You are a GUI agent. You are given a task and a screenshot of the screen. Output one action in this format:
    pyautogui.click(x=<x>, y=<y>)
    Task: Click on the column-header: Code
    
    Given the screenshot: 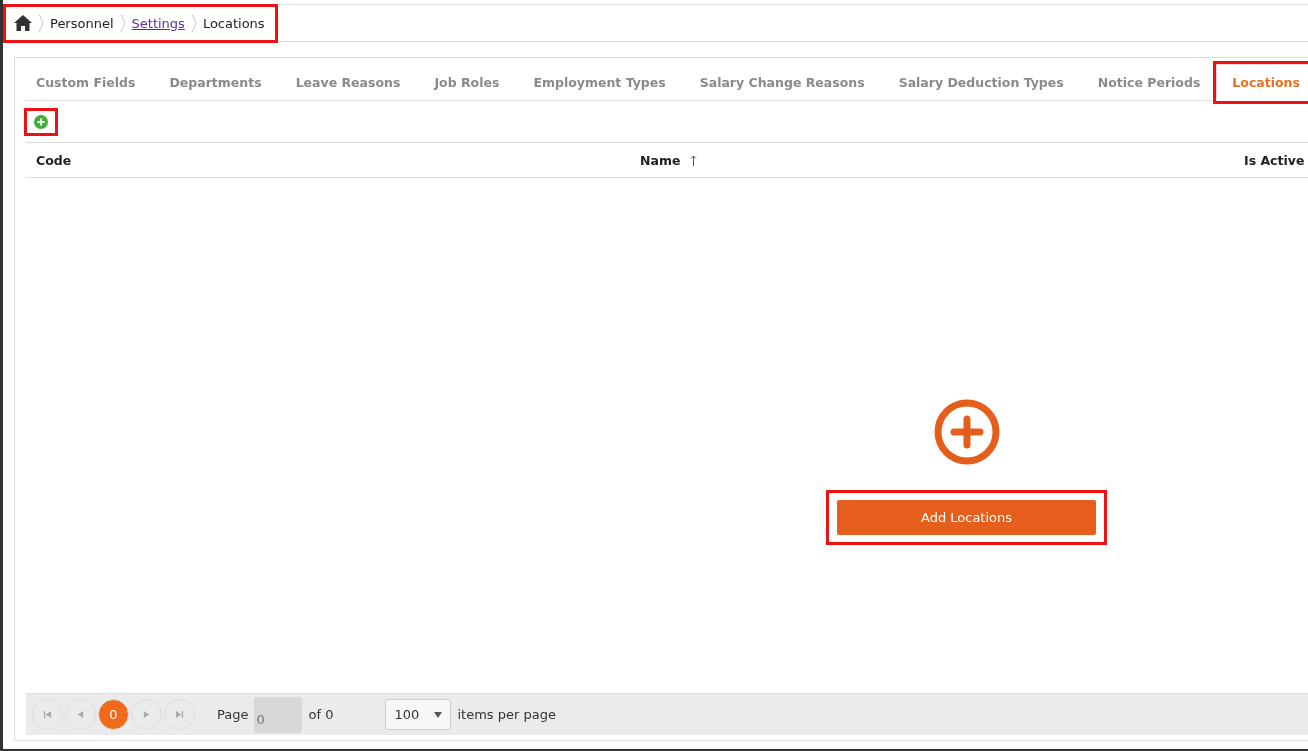 What is the action you would take?
    pyautogui.click(x=328, y=160)
    